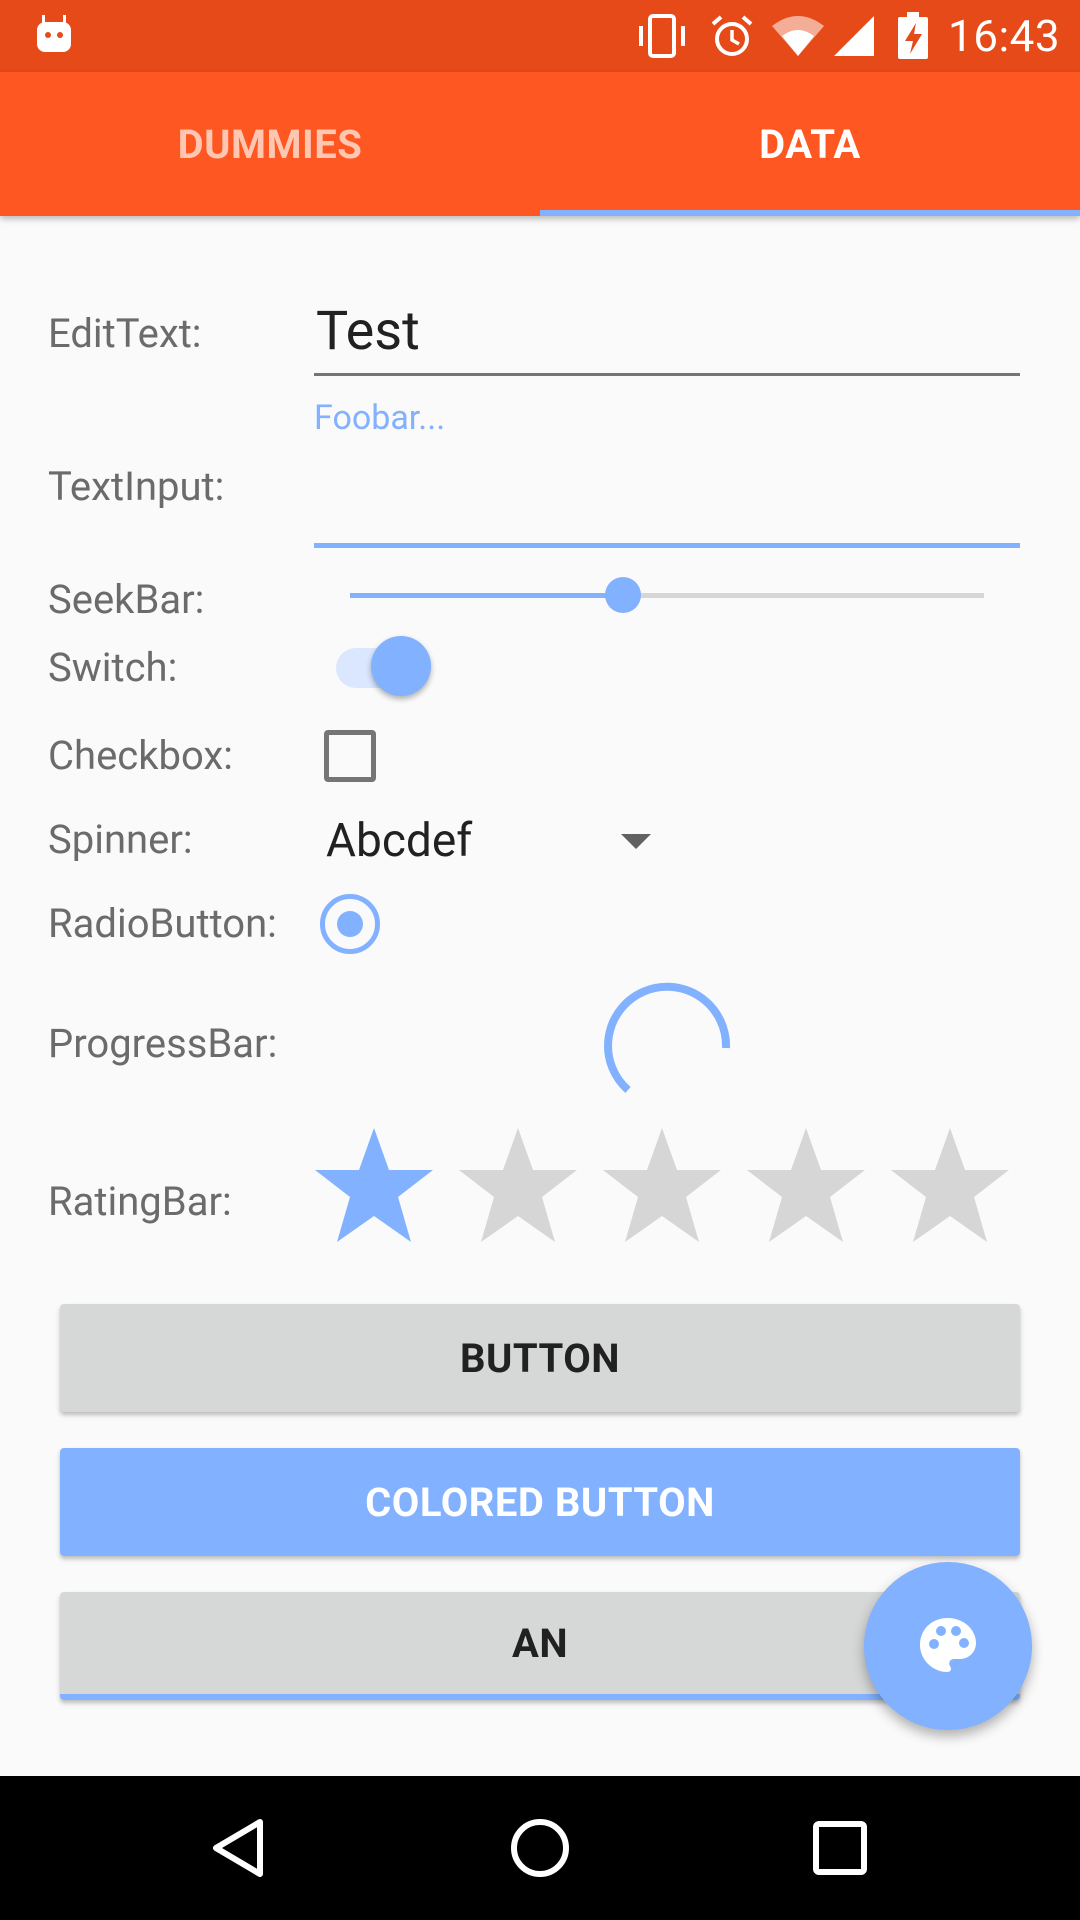  Describe the element at coordinates (270, 144) in the screenshot. I see `tab-dummies: DUMMIES` at that location.